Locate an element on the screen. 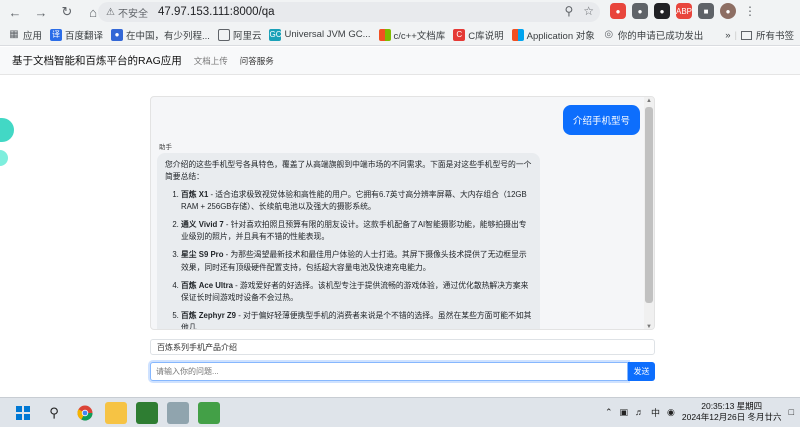 The width and height of the screenshot is (800, 427). app-header: 基于文档智能和百炼平台的RAG应用 文档上传 问答服务 is located at coordinates (400, 61).